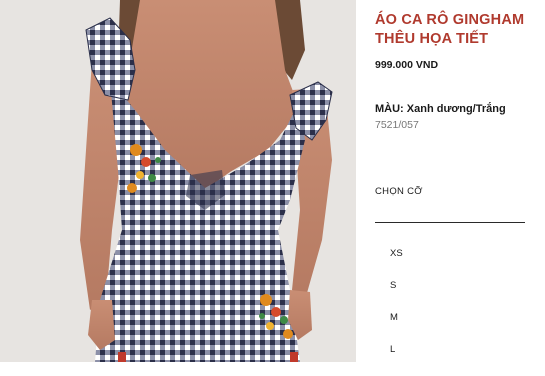  Describe the element at coordinates (396, 328) in the screenshot. I see `size-option-m: M` at that location.